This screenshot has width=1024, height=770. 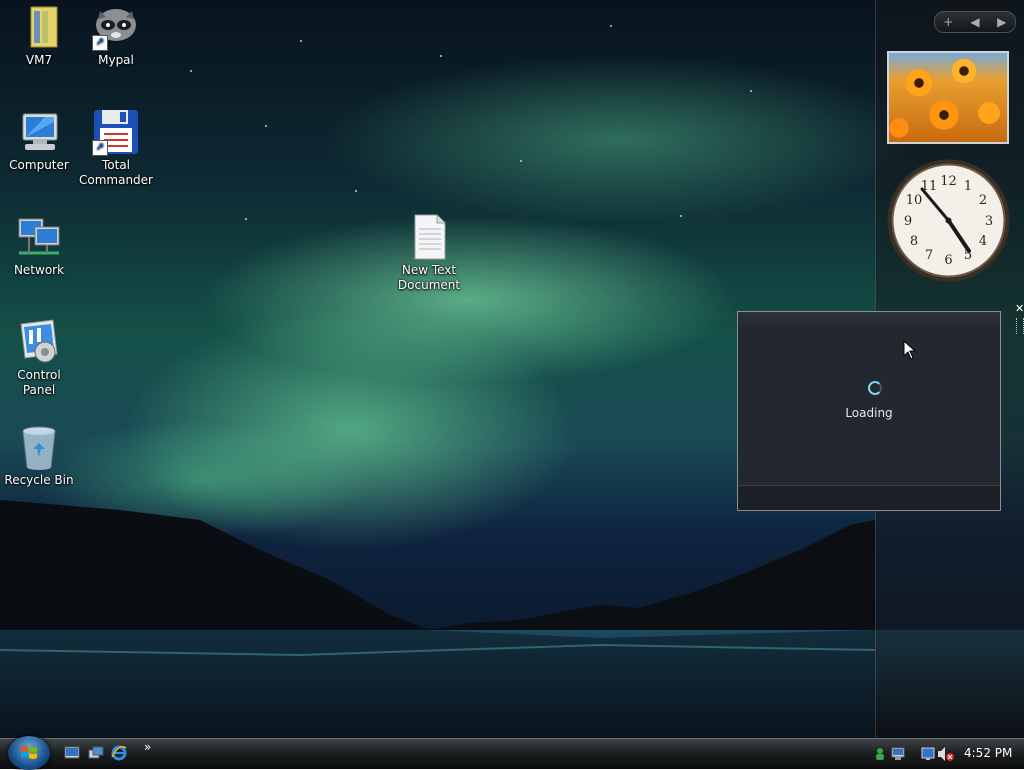 I want to click on svg-text: 3, so click(x=989, y=221).